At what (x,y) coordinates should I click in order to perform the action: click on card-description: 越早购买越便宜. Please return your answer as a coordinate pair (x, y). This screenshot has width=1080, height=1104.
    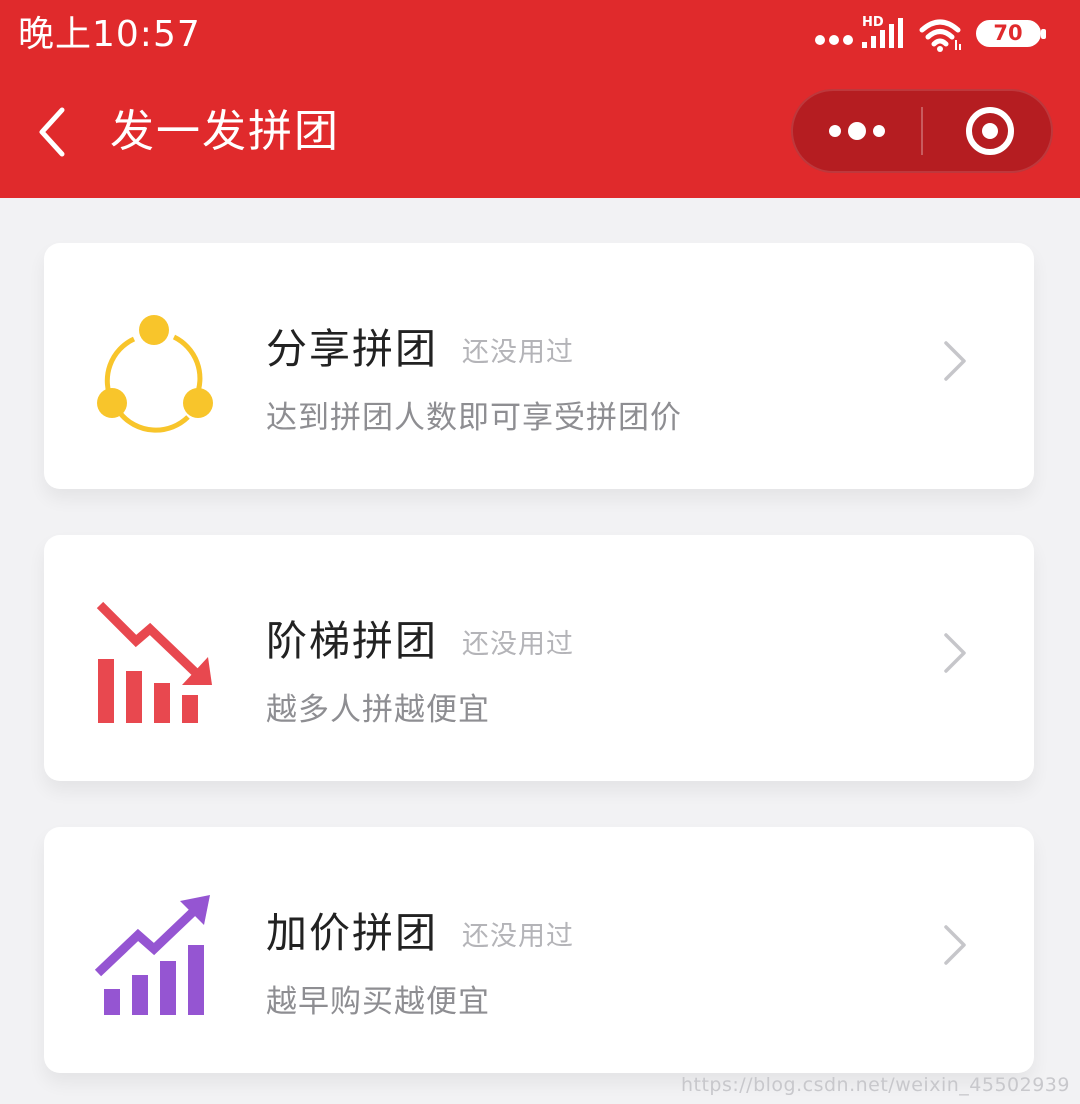
    Looking at the image, I should click on (378, 1002).